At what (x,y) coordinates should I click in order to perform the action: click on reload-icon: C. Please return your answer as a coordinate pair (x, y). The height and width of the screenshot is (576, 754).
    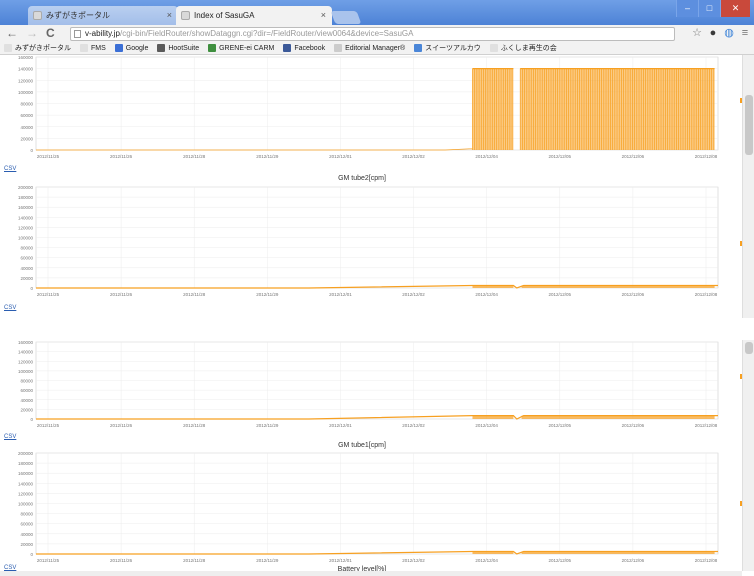
    Looking at the image, I should click on (50, 33).